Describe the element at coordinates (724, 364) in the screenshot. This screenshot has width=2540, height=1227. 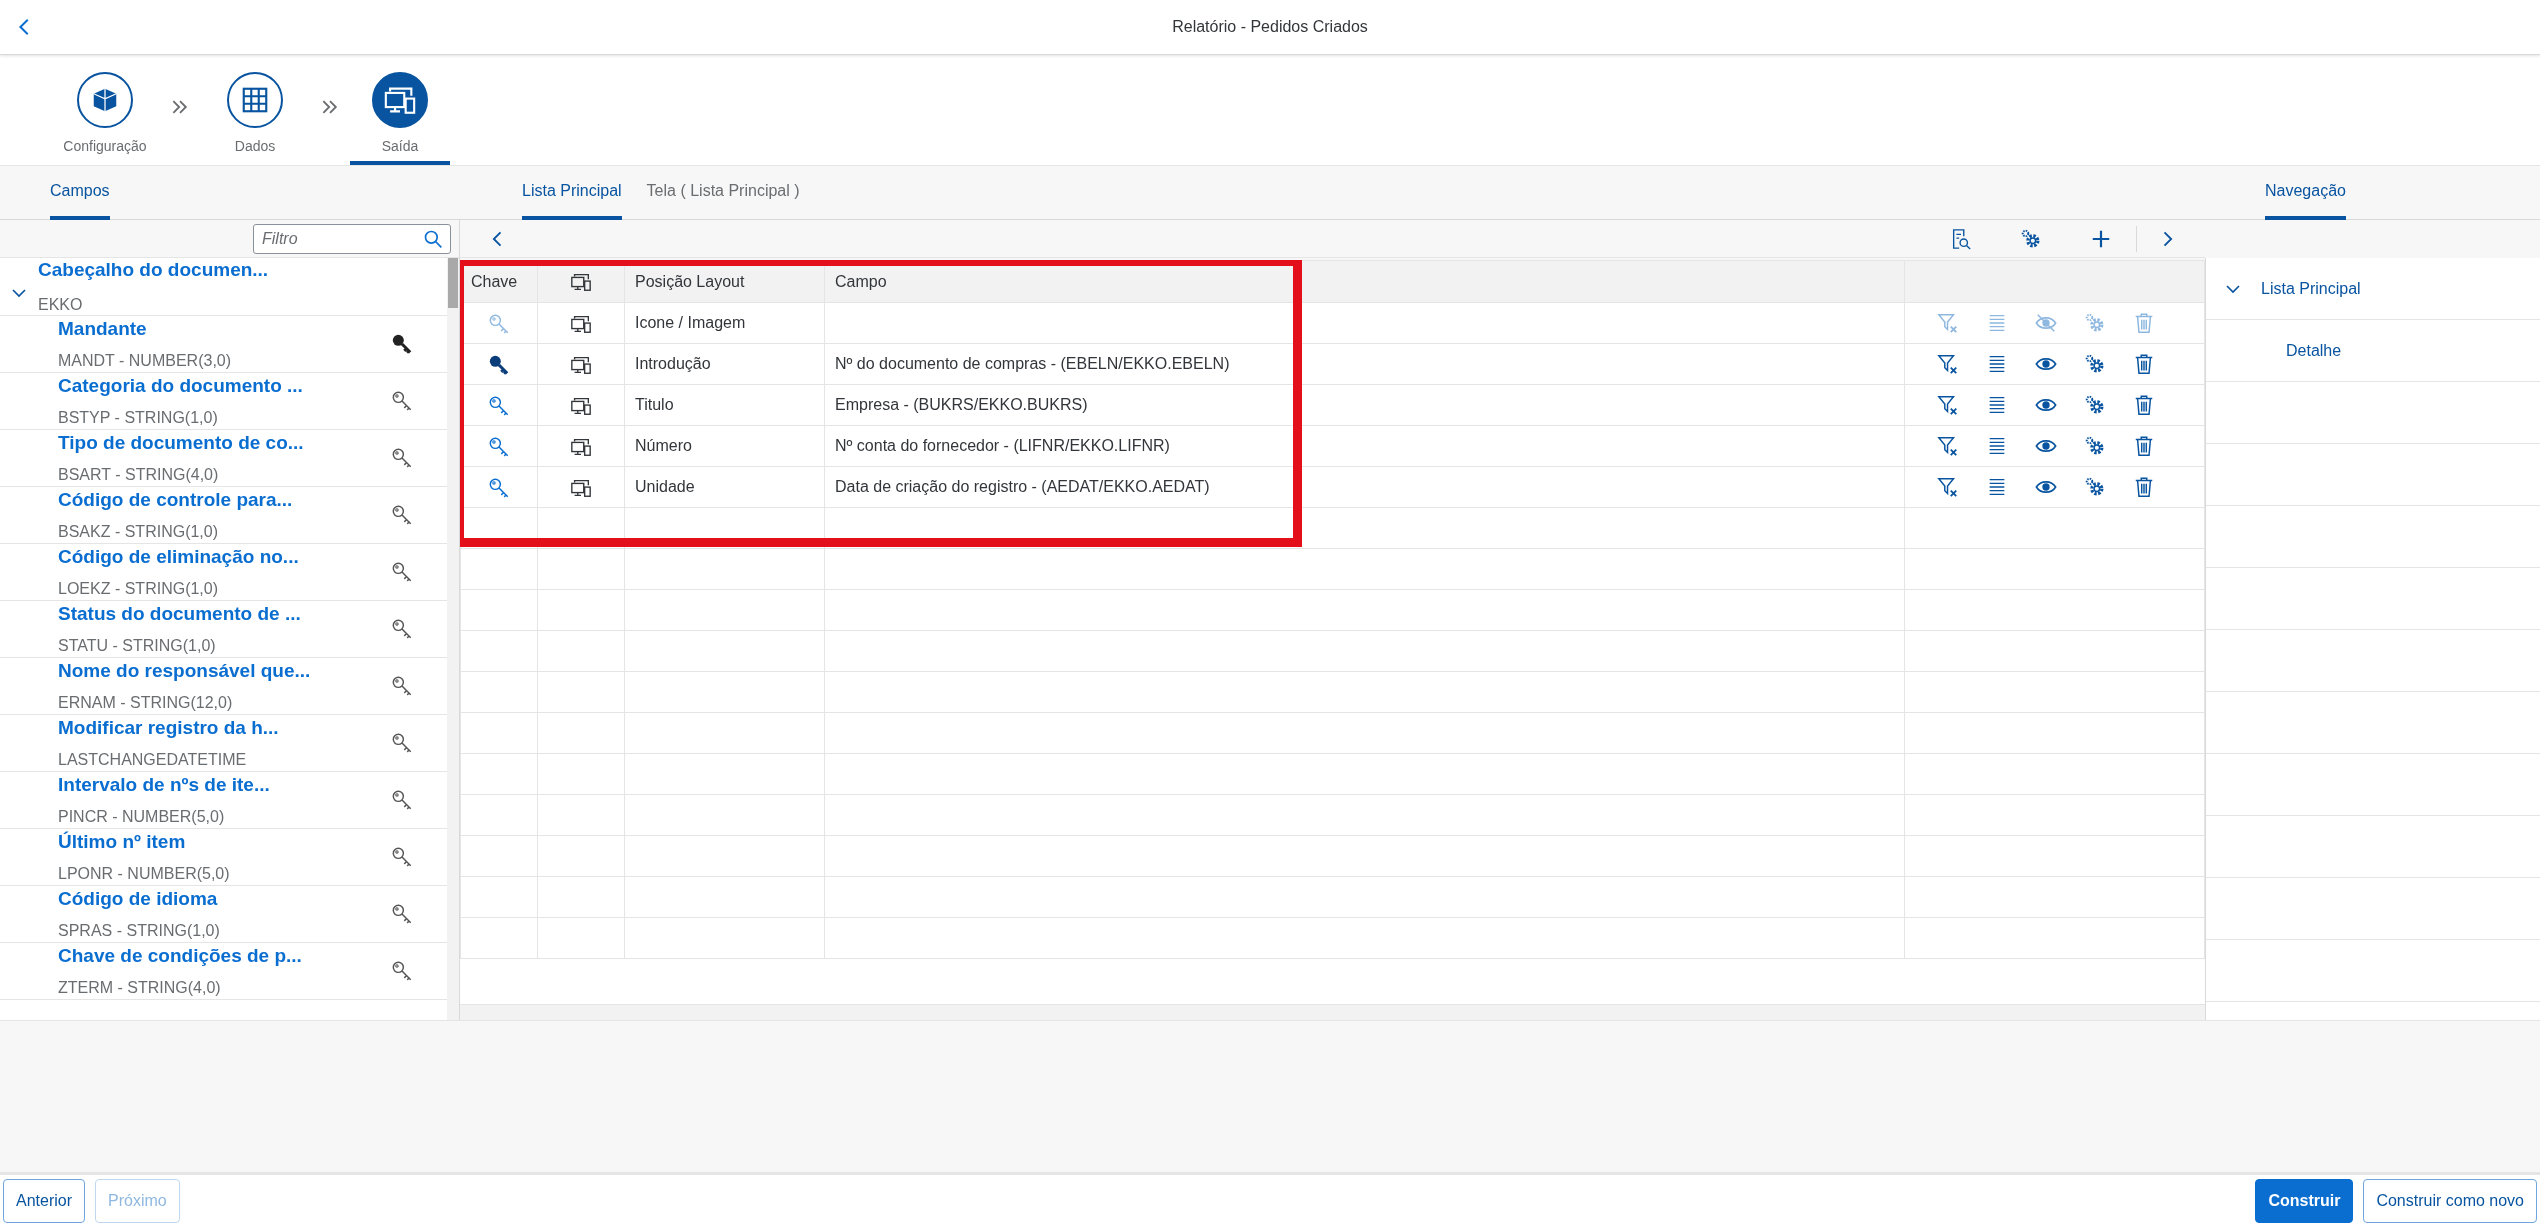
I see `table-cell: Introdução` at that location.